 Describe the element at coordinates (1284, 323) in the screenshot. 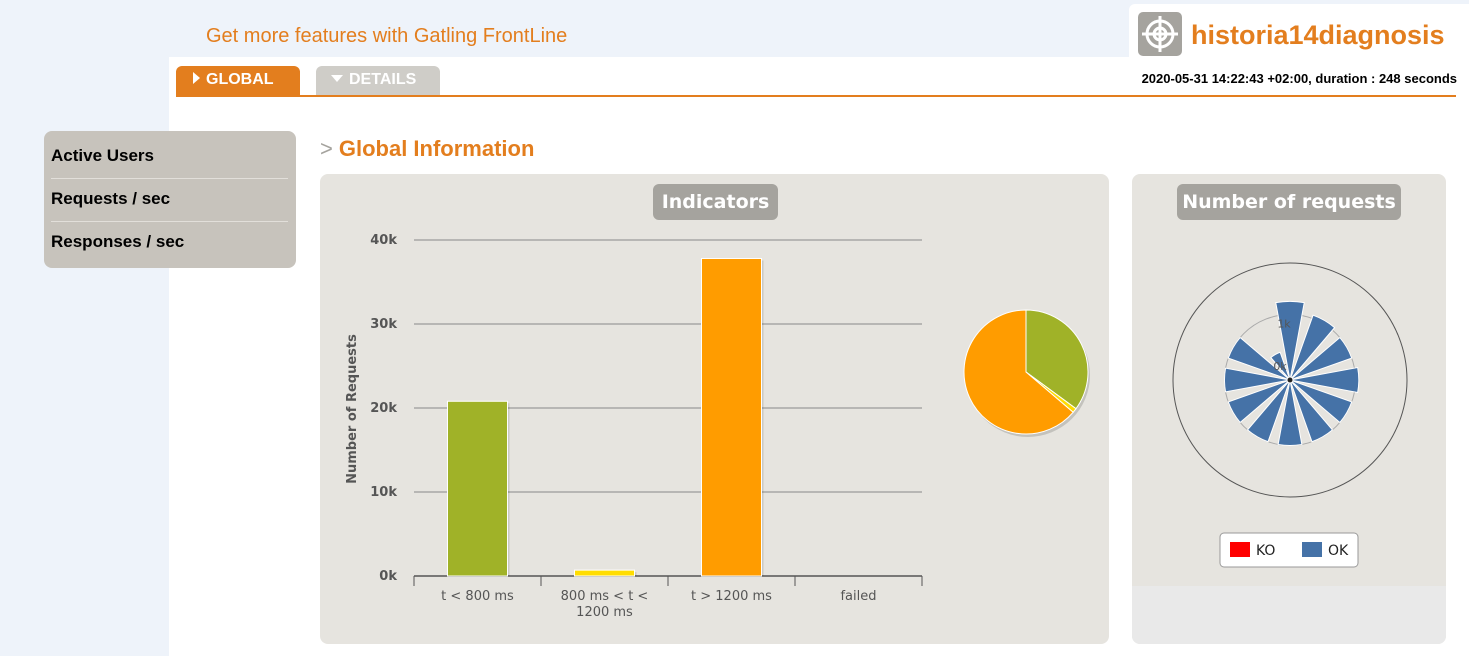

I see `polar-radial-tick: 1k` at that location.